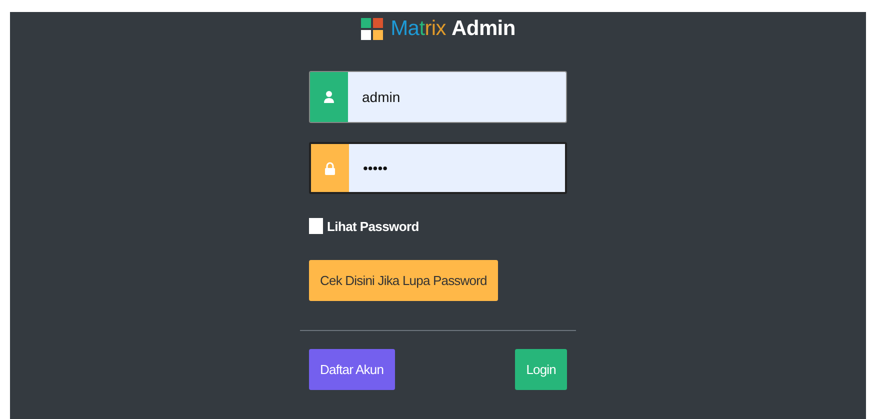 The width and height of the screenshot is (869, 419). I want to click on register-button: Daftar Akun, so click(352, 369).